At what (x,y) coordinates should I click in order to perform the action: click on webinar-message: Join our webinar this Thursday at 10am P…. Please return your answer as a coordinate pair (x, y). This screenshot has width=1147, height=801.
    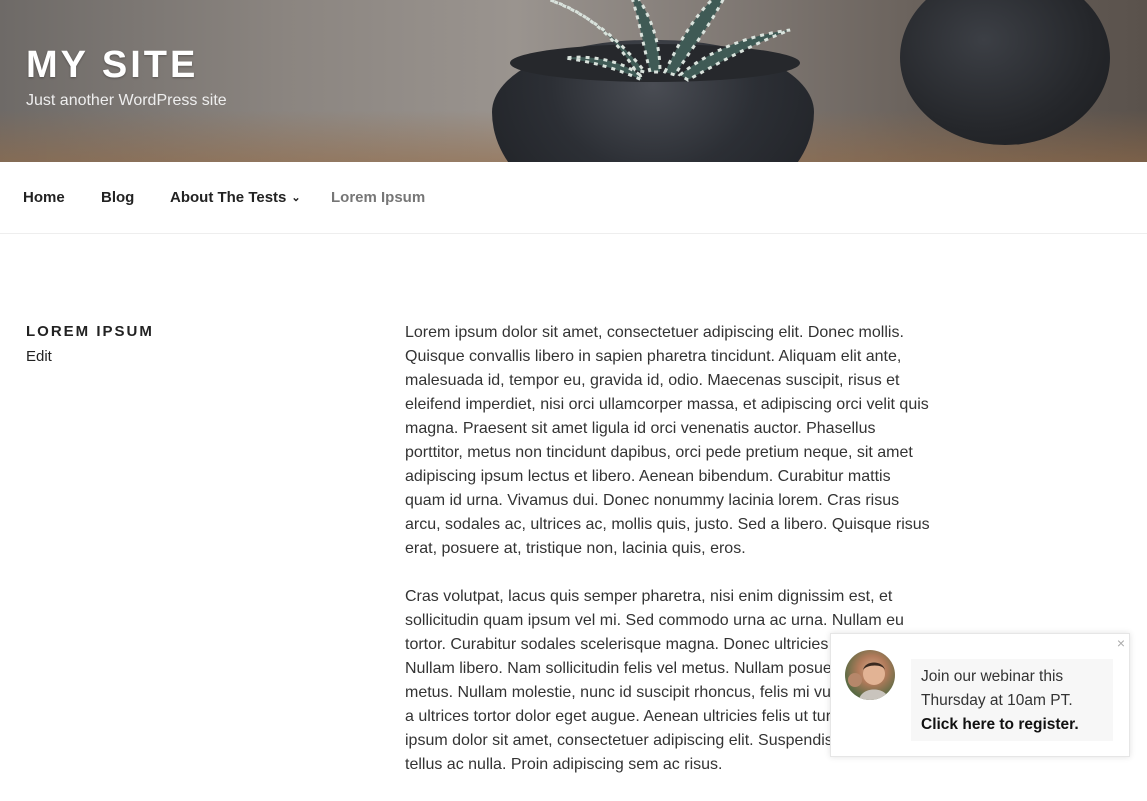
    Looking at the image, I should click on (1012, 700).